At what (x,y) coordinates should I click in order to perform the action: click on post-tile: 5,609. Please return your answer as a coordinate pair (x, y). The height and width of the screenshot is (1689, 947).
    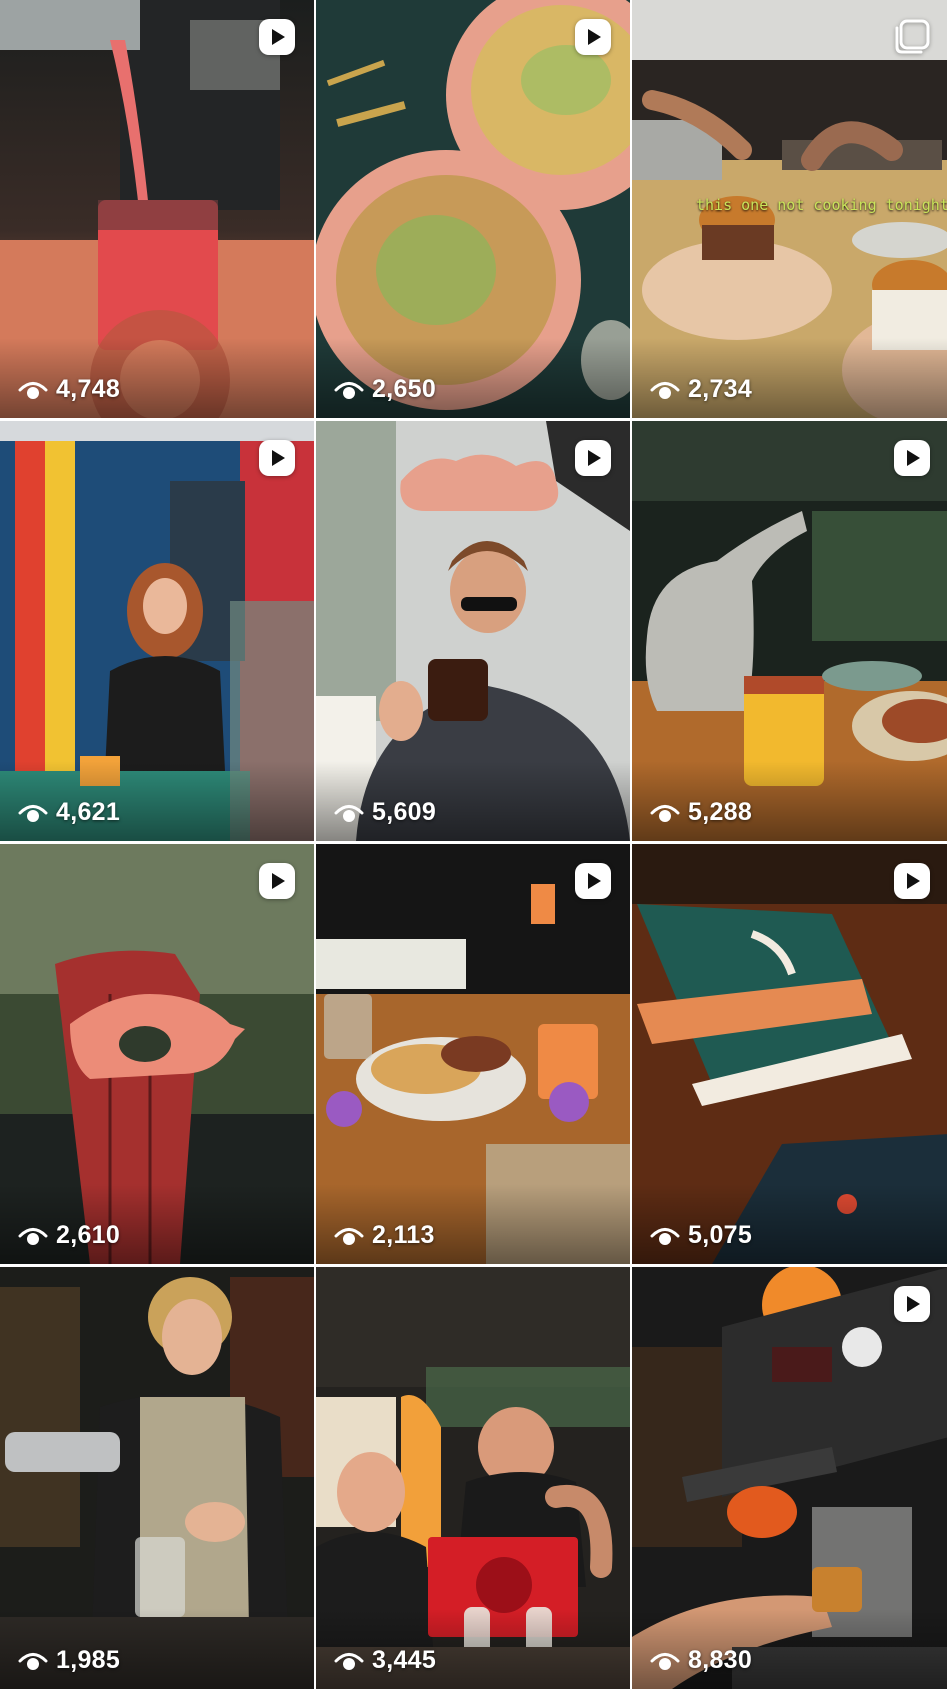
    Looking at the image, I should click on (473, 631).